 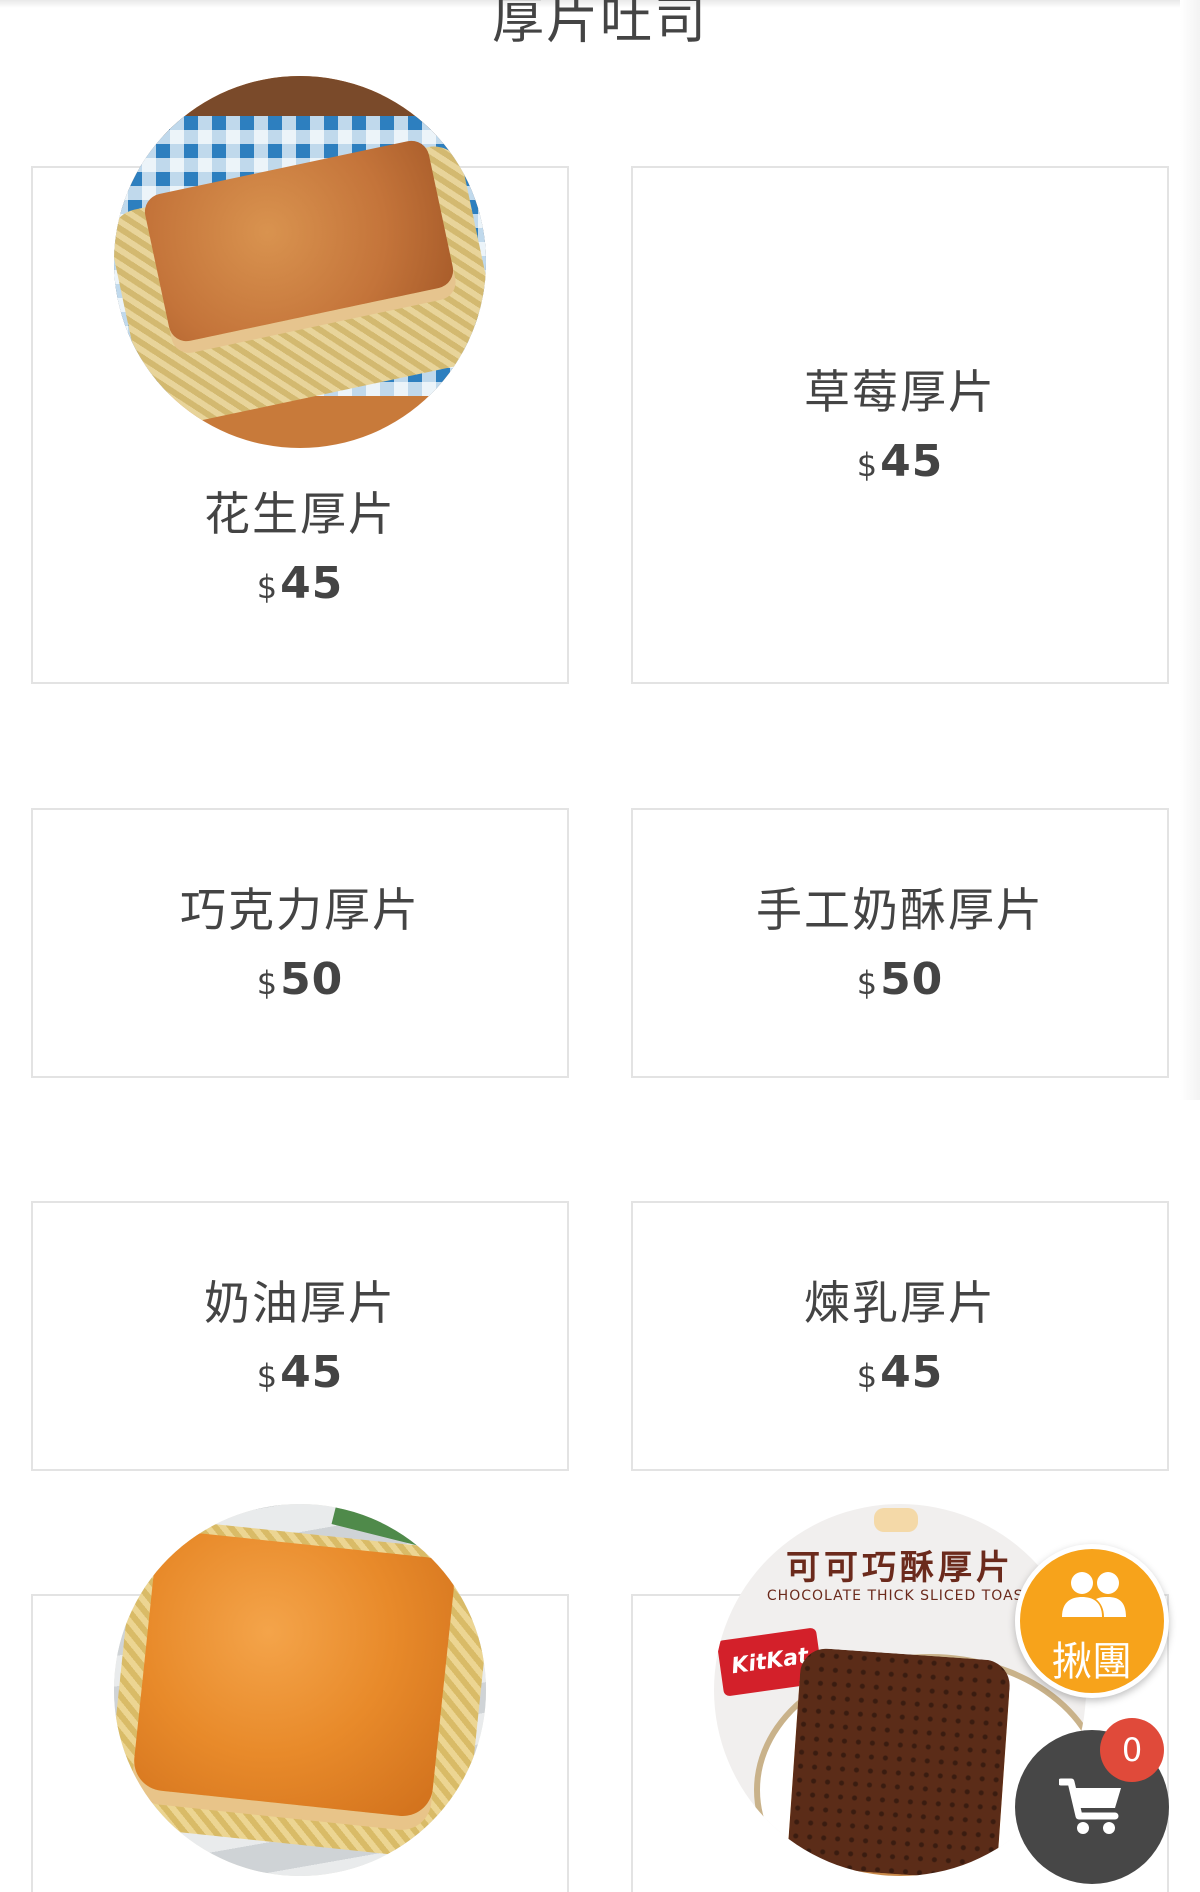 I want to click on product-card-chocolate: 巧克力厚片 $50, so click(x=300, y=943).